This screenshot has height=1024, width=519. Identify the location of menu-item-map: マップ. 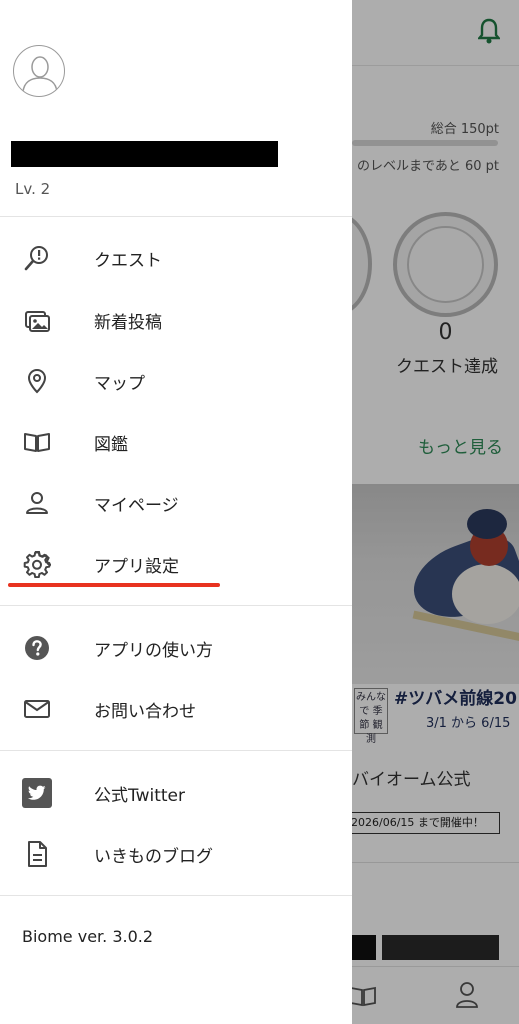
(176, 381).